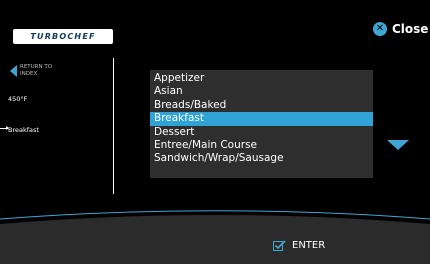 The height and width of the screenshot is (264, 430). Describe the element at coordinates (261, 78) in the screenshot. I see `category-item-appetizer: Appetizer` at that location.